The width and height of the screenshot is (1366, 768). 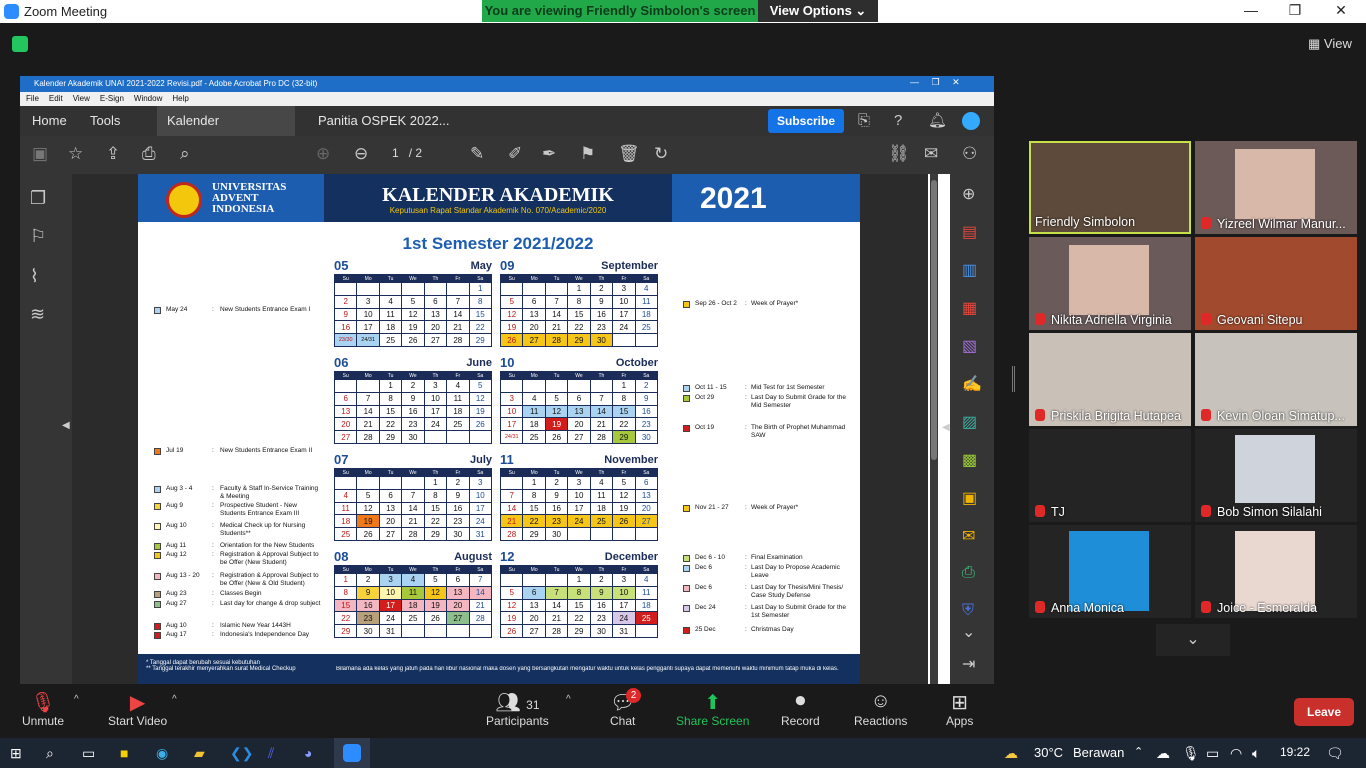 I want to click on microphone-icon: 🎙︎, so click(x=1191, y=753).